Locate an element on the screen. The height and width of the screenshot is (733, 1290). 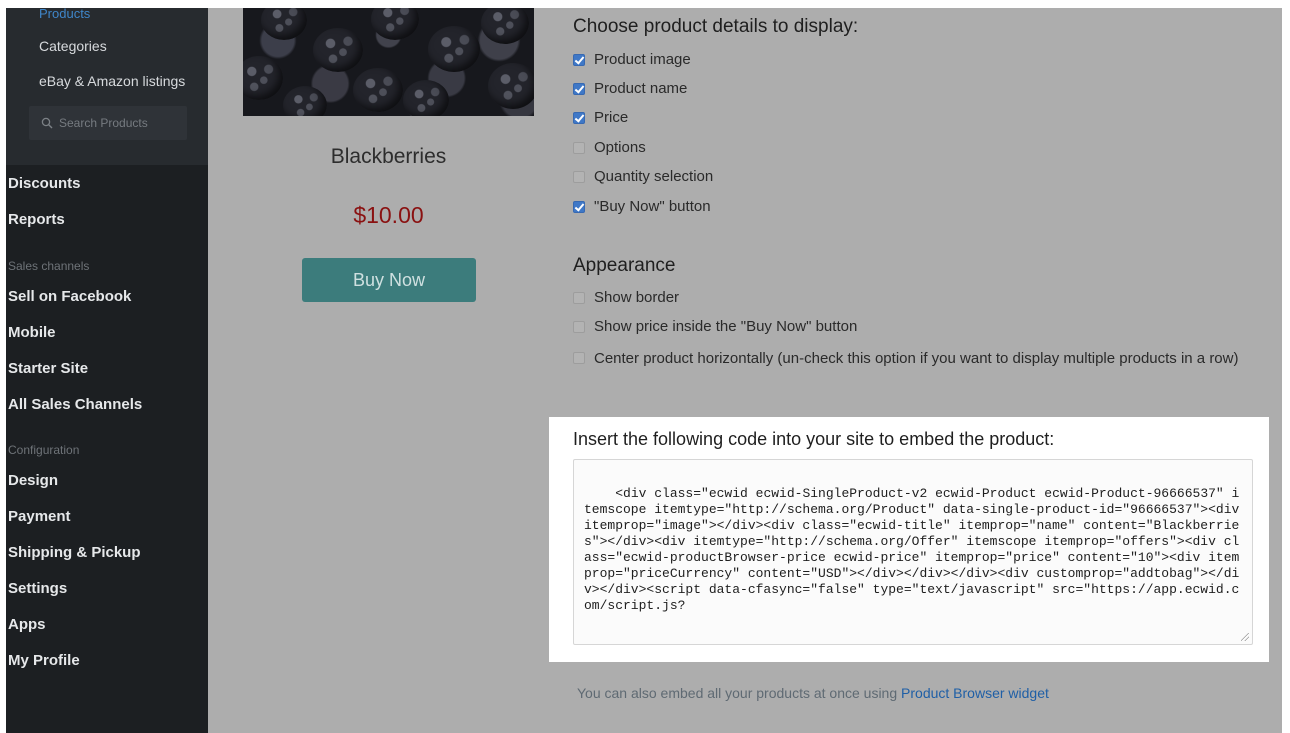
option-buy-now-button: "Buy Now" button is located at coordinates (642, 206).